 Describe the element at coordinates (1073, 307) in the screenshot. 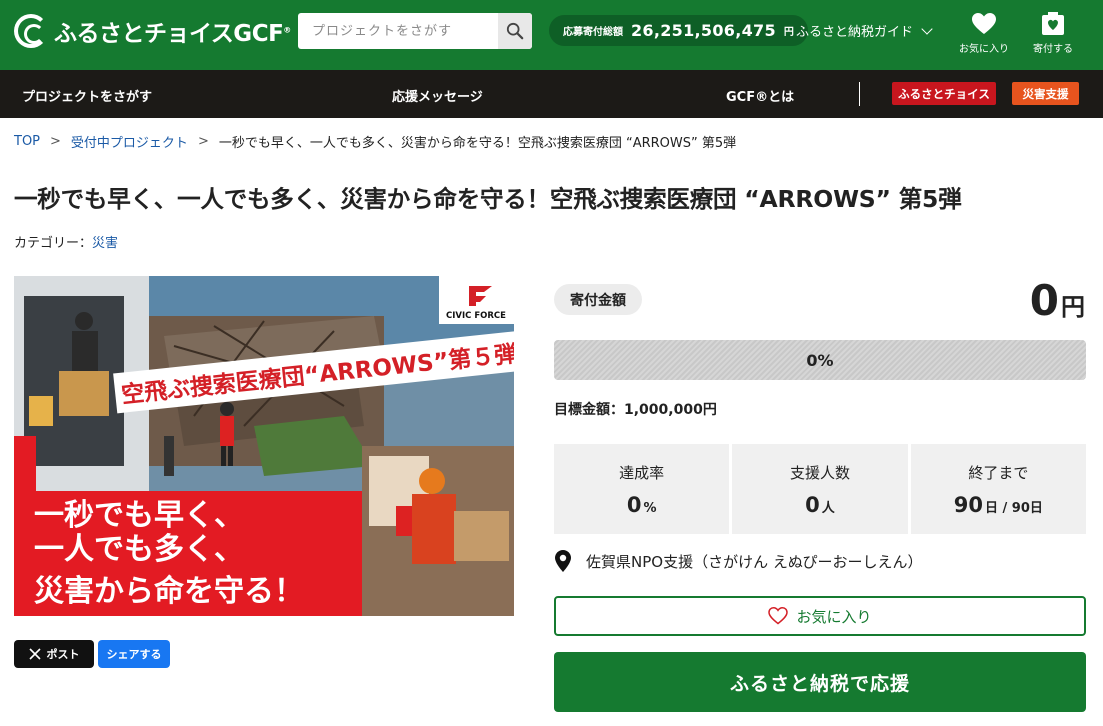

I see `donation-amount-unit: 円` at that location.